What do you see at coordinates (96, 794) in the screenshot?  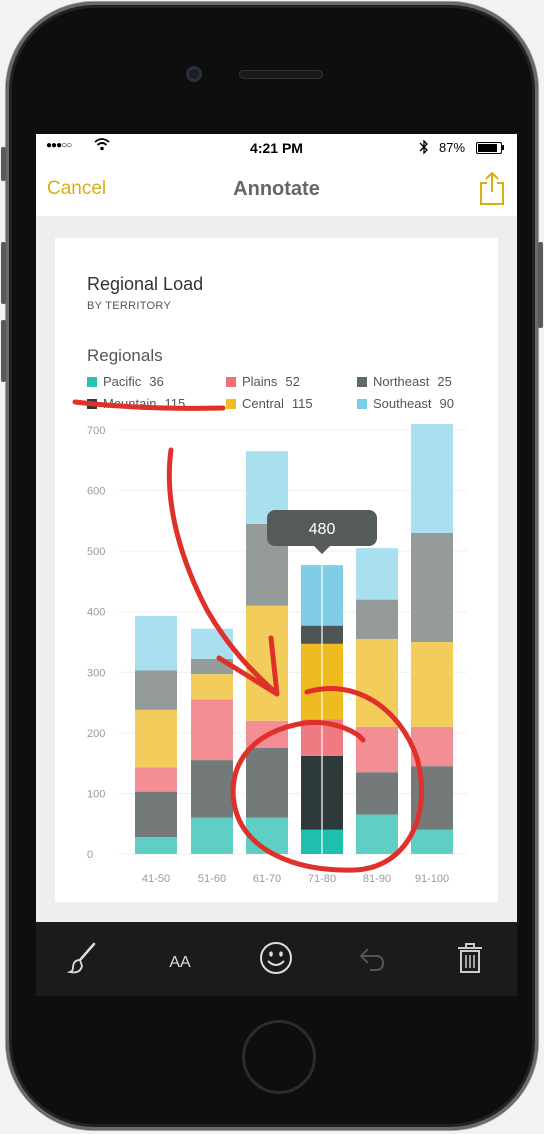 I see `y-tick-label: 100` at bounding box center [96, 794].